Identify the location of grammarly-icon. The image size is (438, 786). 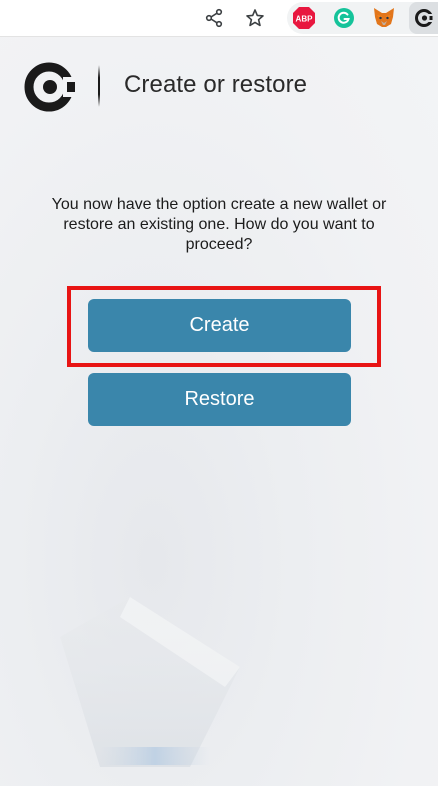
(344, 18).